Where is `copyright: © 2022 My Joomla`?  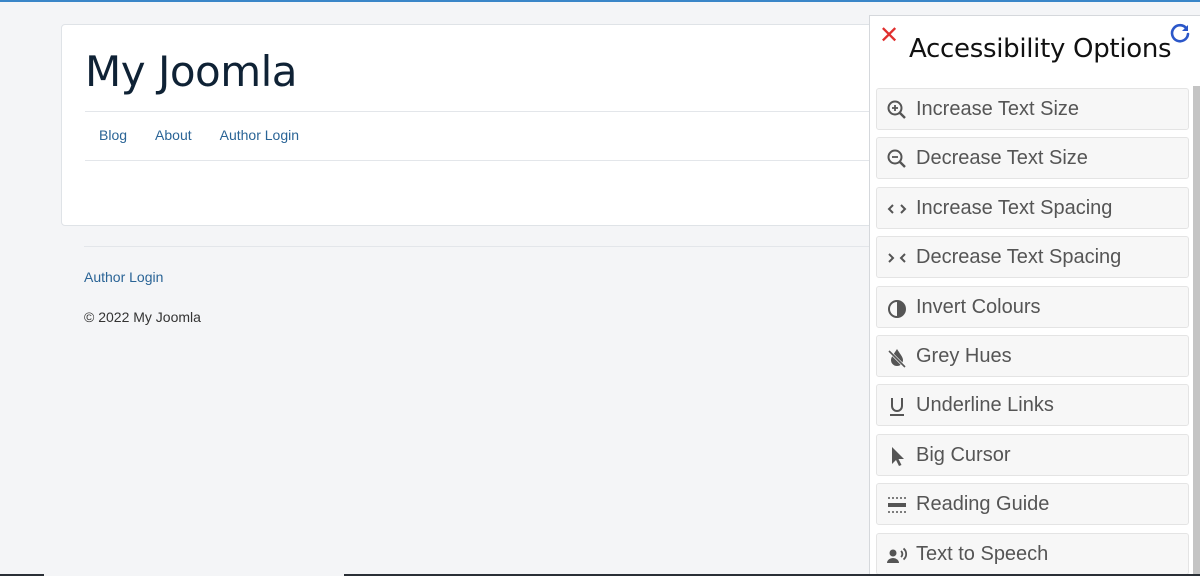 copyright: © 2022 My Joomla is located at coordinates (142, 317).